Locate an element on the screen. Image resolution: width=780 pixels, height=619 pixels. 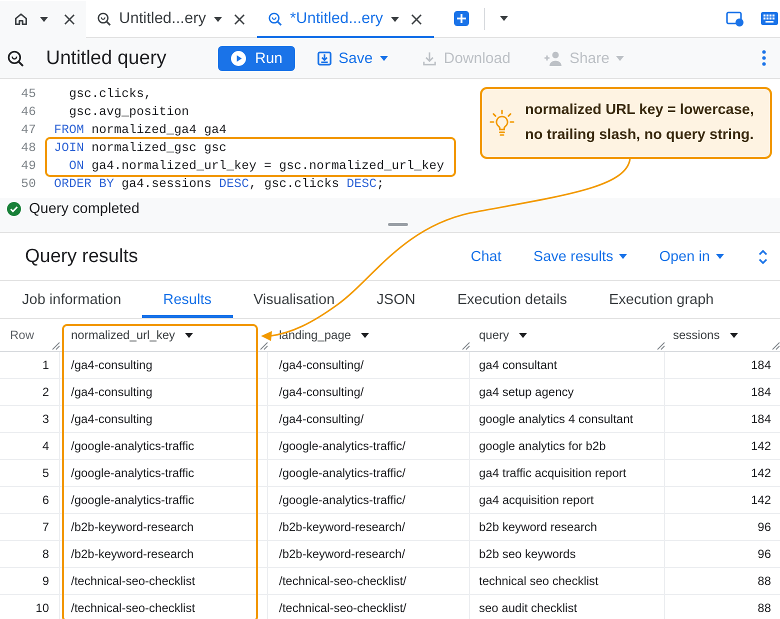
row-number: 3 is located at coordinates (30, 419).